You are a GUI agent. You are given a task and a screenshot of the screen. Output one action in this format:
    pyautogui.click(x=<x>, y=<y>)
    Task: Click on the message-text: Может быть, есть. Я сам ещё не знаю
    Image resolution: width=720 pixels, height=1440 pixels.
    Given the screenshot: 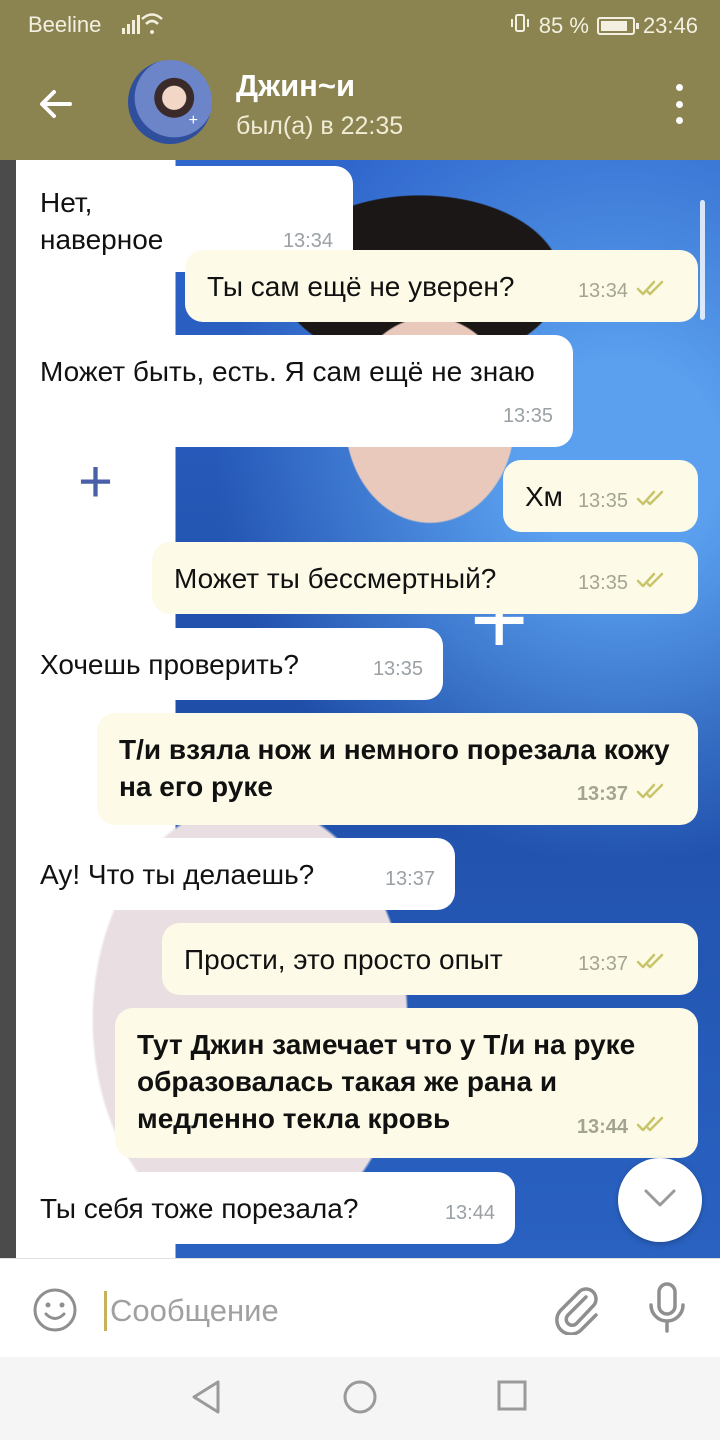 What is the action you would take?
    pyautogui.click(x=287, y=371)
    